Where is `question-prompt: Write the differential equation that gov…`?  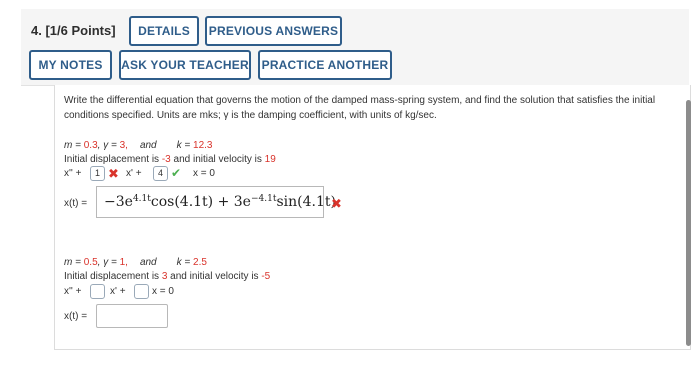
question-prompt: Write the differential equation that gov… is located at coordinates (360, 108).